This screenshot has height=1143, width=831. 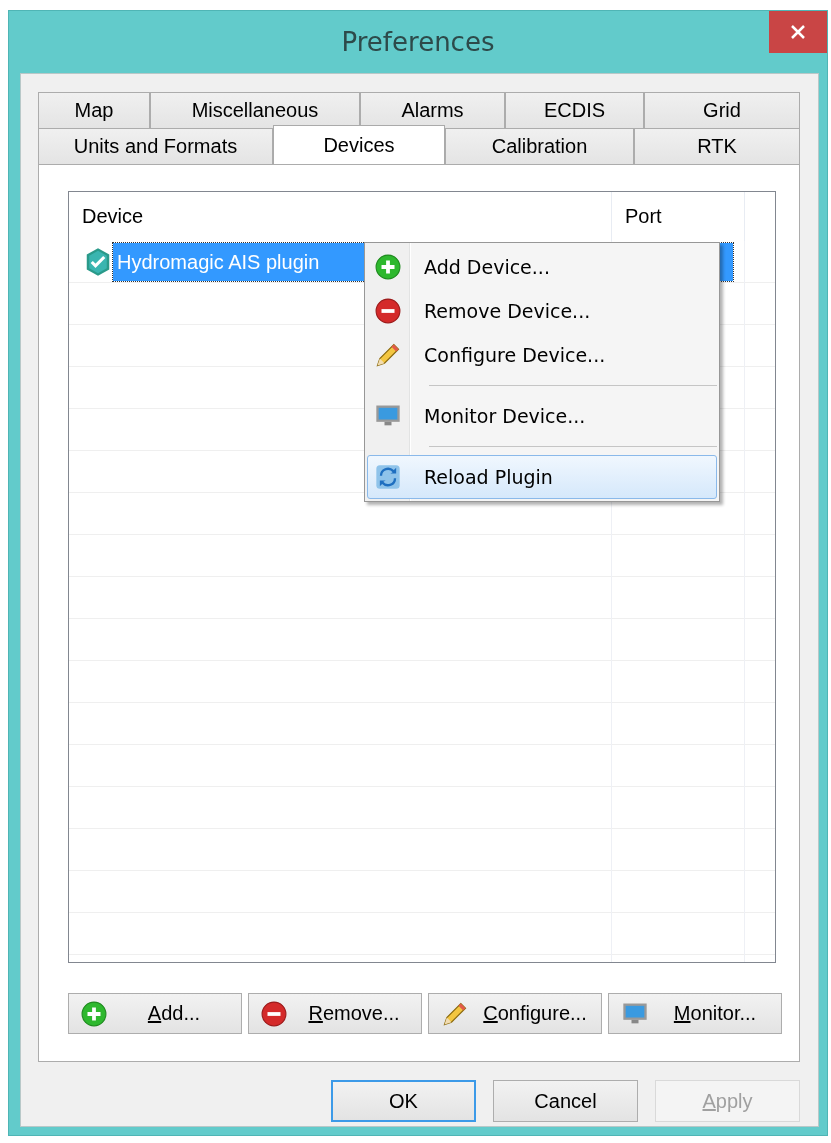 I want to click on column-header: Port, so click(x=678, y=216).